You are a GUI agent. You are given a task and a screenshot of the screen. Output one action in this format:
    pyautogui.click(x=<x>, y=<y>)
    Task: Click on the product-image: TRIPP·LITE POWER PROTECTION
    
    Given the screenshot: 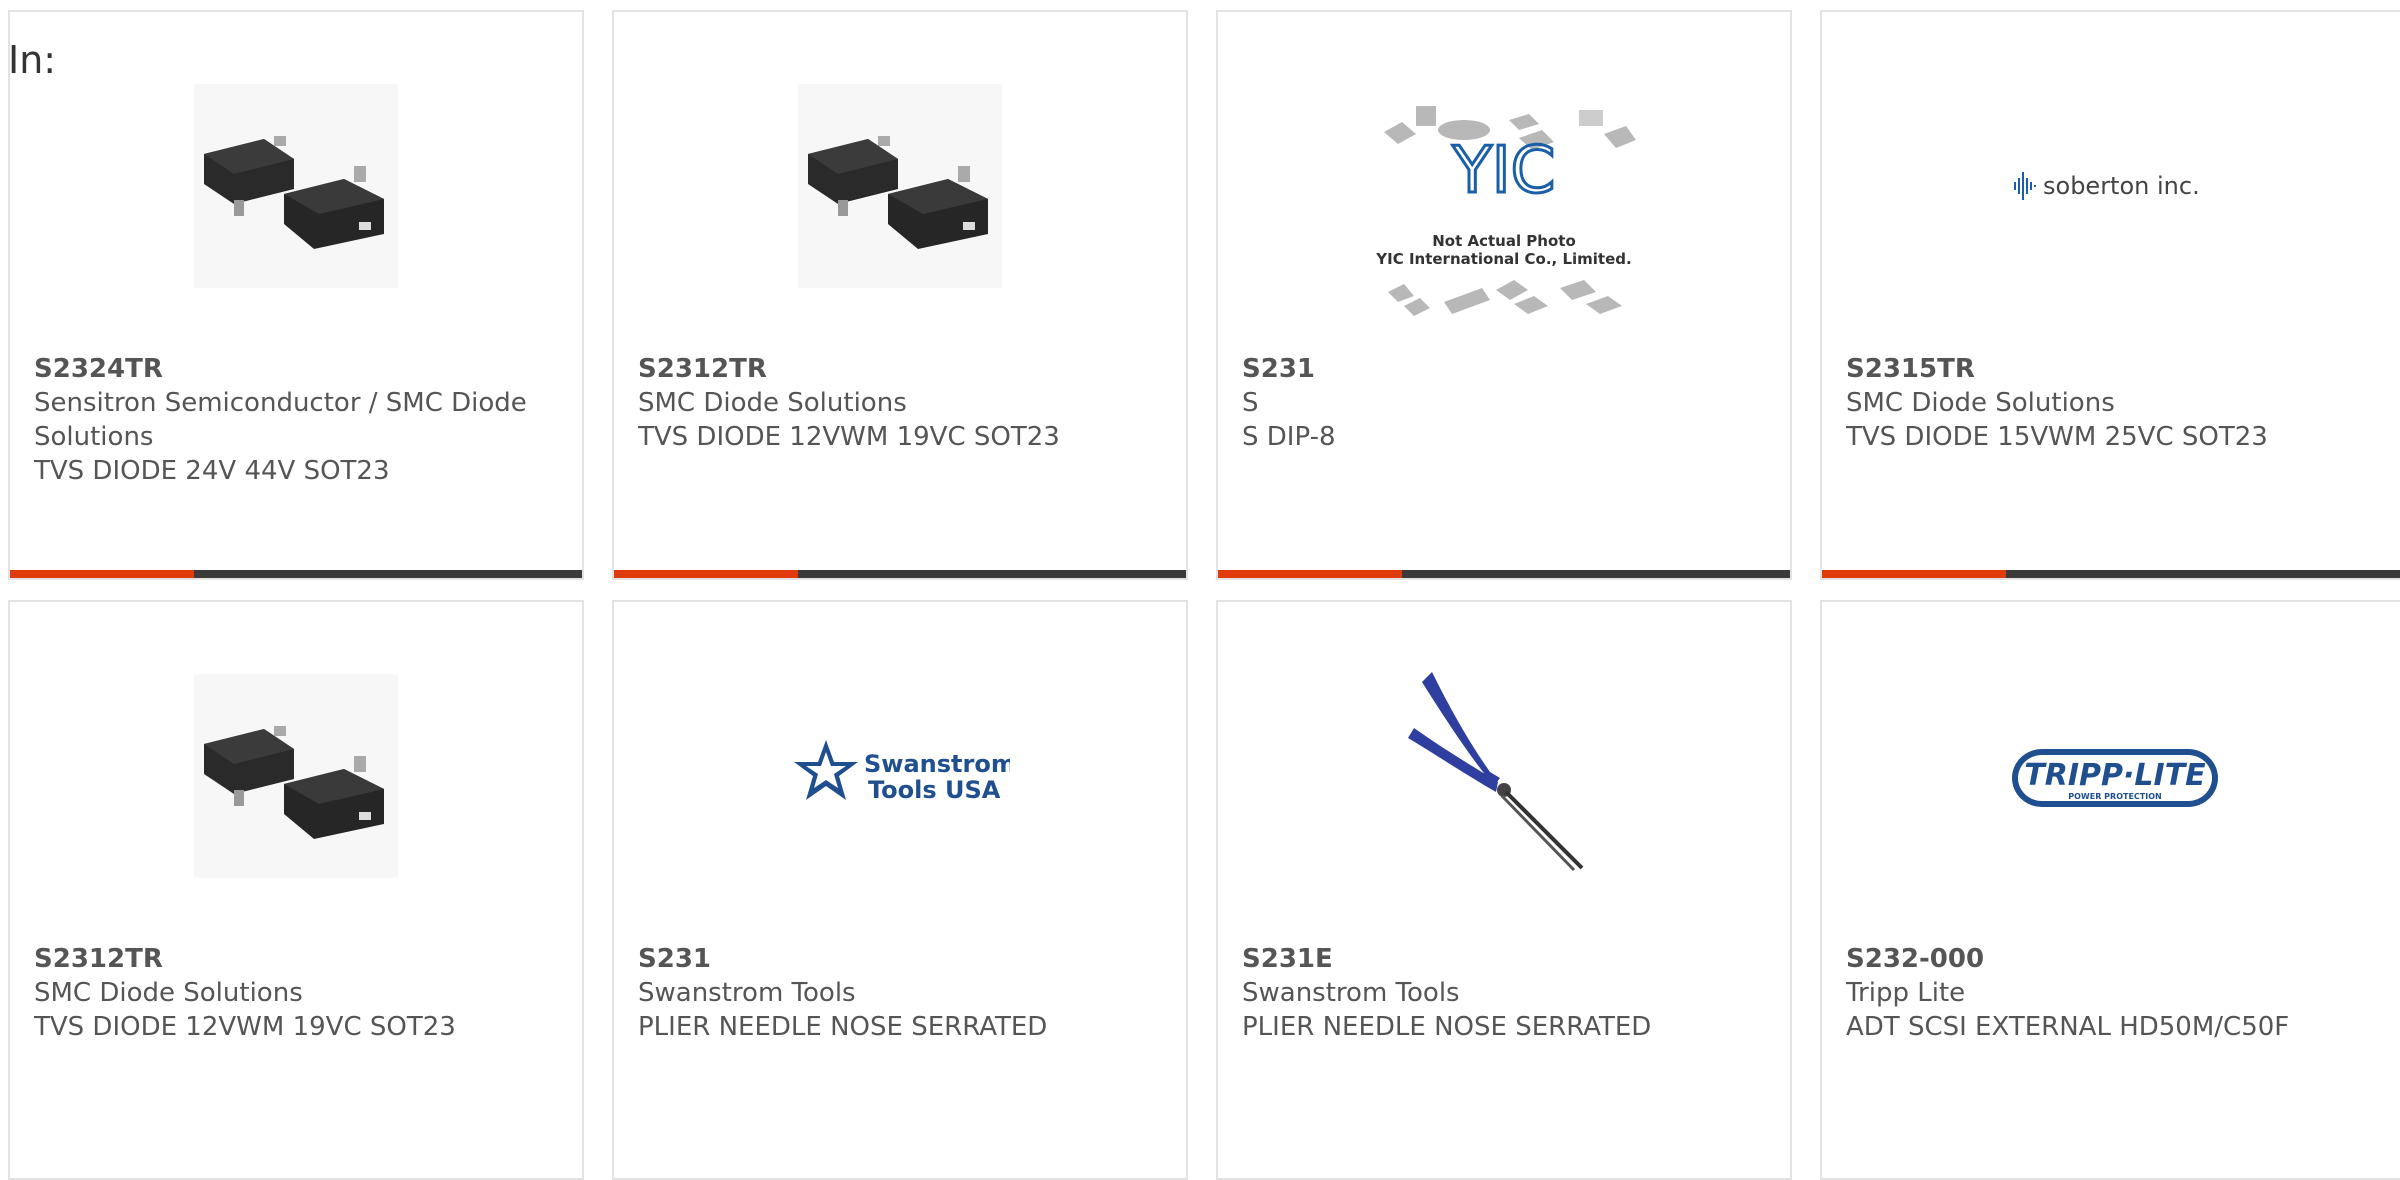 What is the action you would take?
    pyautogui.click(x=2115, y=776)
    